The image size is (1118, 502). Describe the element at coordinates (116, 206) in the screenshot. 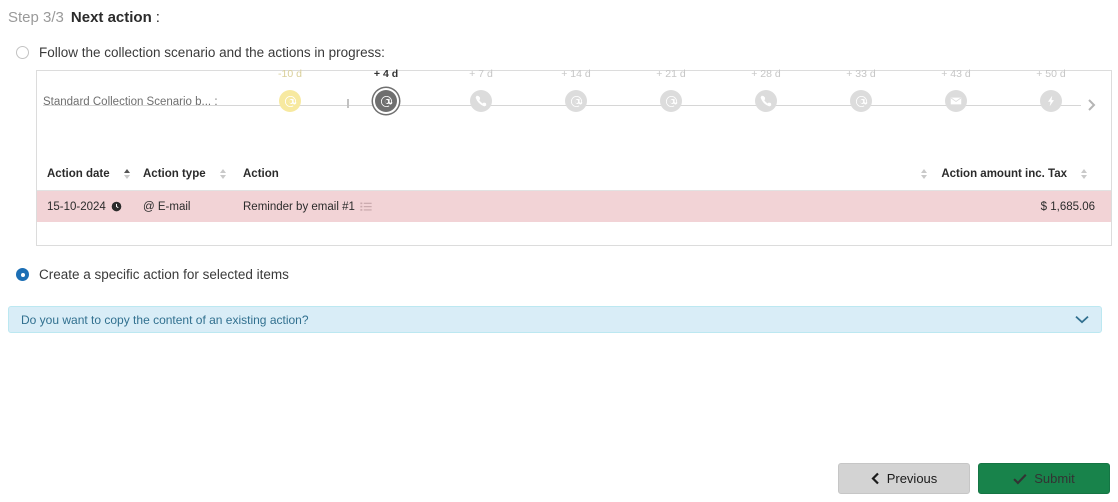

I see `clock-icon` at that location.